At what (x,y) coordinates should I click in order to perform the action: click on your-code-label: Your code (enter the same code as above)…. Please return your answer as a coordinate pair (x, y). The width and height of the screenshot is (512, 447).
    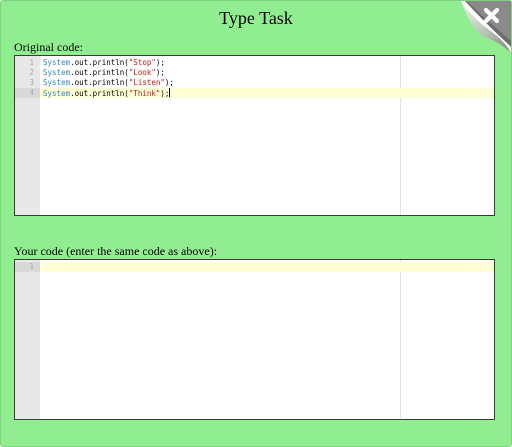
    Looking at the image, I should click on (116, 251).